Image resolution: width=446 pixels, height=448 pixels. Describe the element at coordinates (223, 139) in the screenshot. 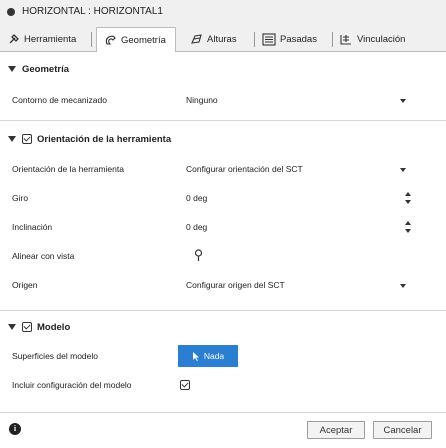

I see `section-orientation-header: Orientación de la herramienta` at that location.